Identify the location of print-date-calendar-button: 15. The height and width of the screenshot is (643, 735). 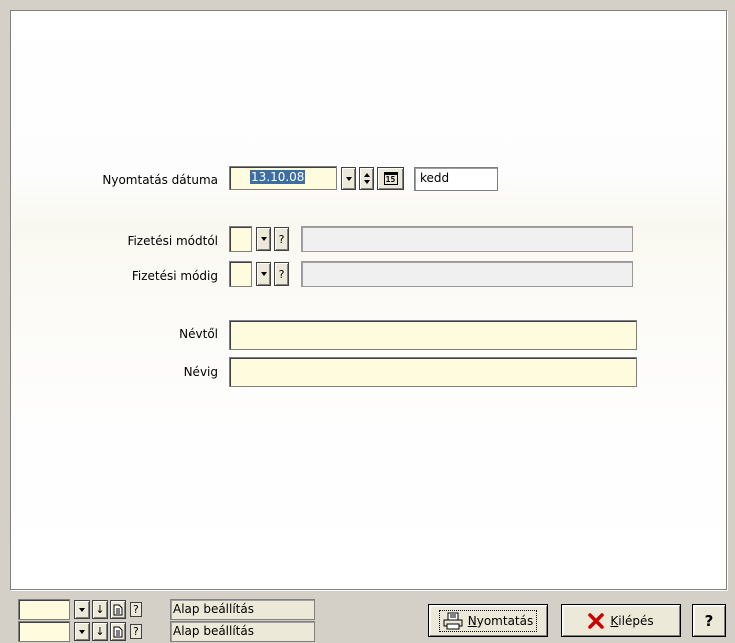
(390, 178).